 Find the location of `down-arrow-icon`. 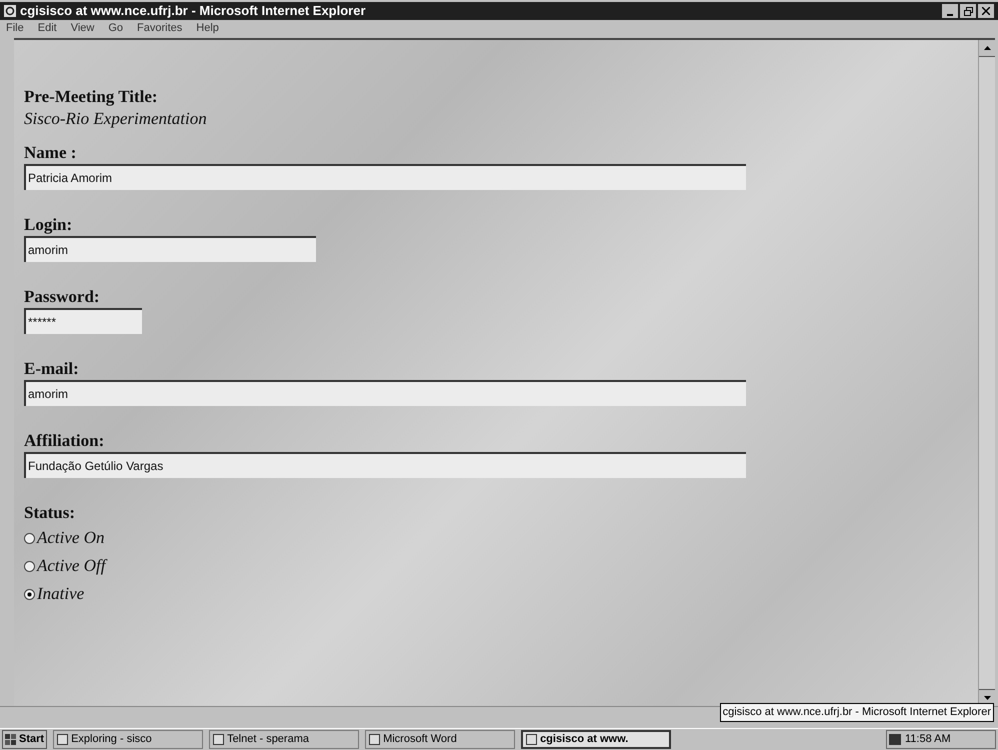

down-arrow-icon is located at coordinates (987, 698).